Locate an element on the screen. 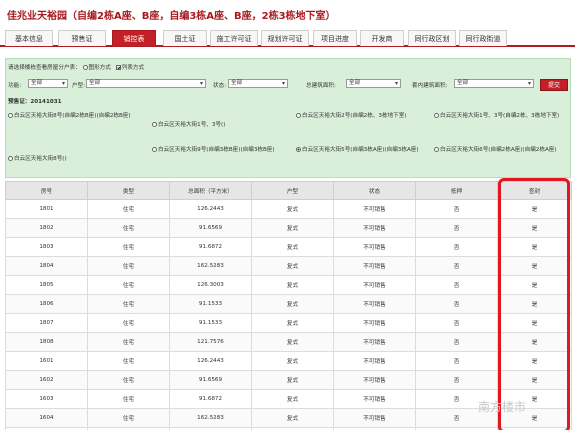  tab-same-street: 同行政街道 is located at coordinates (483, 38).